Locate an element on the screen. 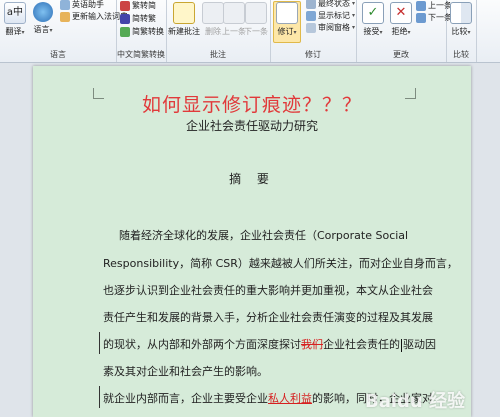 This screenshot has height=417, width=500. group-changes: ✓ 接受▾ ✕ 拒绝▾ 上一条 下一条 更改 is located at coordinates (404, 31).